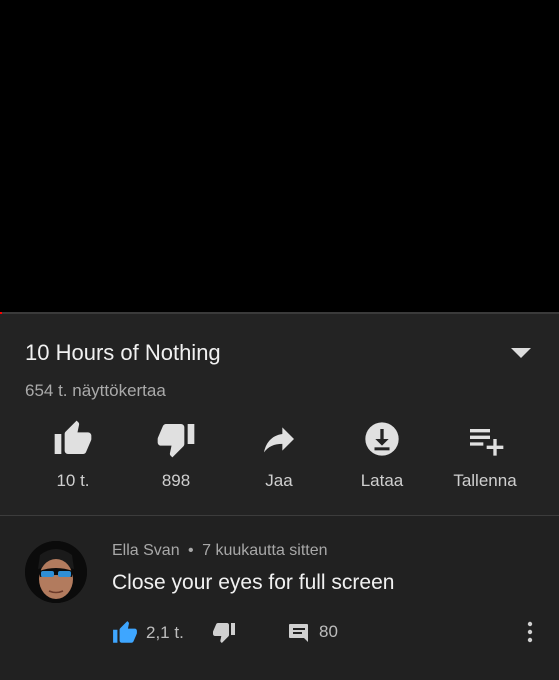 This screenshot has height=680, width=559. Describe the element at coordinates (279, 440) in the screenshot. I see `share-icon` at that location.